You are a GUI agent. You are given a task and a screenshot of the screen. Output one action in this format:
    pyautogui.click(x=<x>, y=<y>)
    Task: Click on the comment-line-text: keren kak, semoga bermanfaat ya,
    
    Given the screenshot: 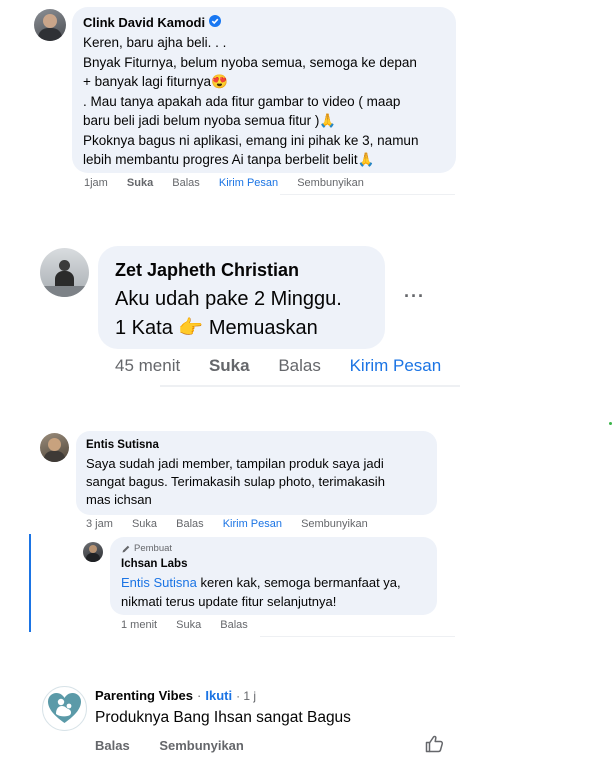 What is the action you would take?
    pyautogui.click(x=298, y=582)
    